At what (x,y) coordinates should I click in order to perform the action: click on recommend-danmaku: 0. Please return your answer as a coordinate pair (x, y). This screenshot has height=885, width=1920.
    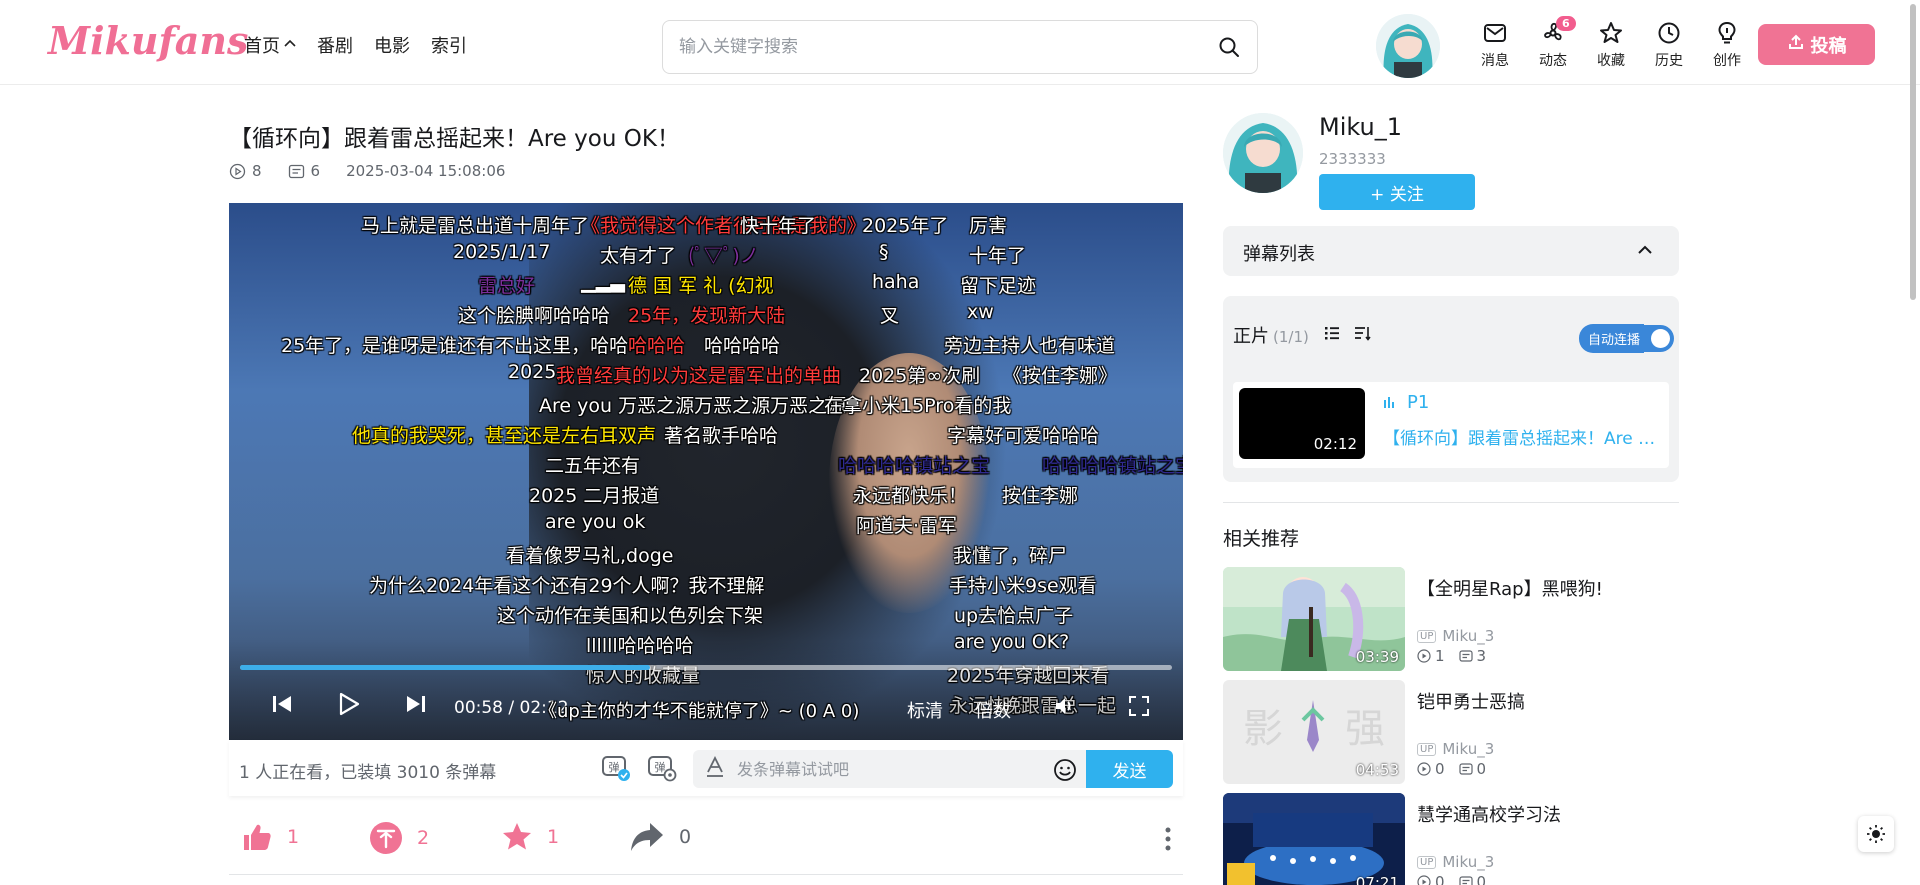
    Looking at the image, I should click on (1472, 769).